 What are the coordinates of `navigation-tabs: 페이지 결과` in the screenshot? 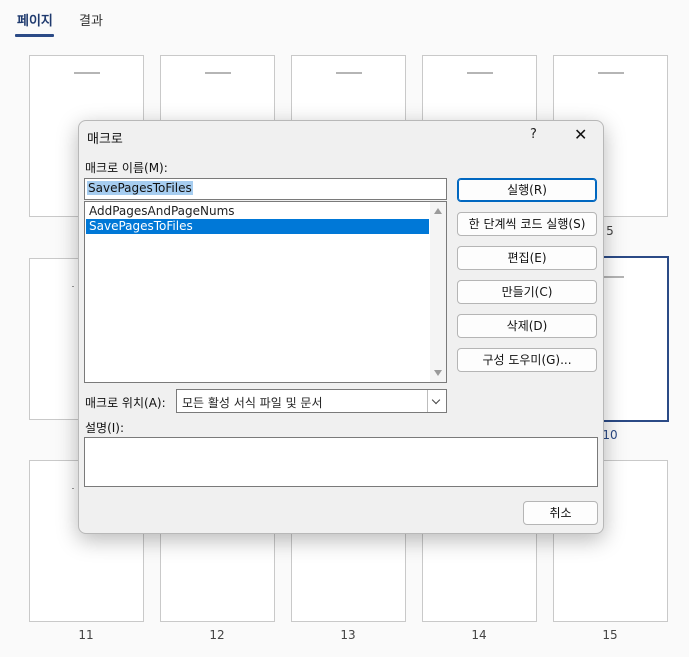 It's located at (344, 20).